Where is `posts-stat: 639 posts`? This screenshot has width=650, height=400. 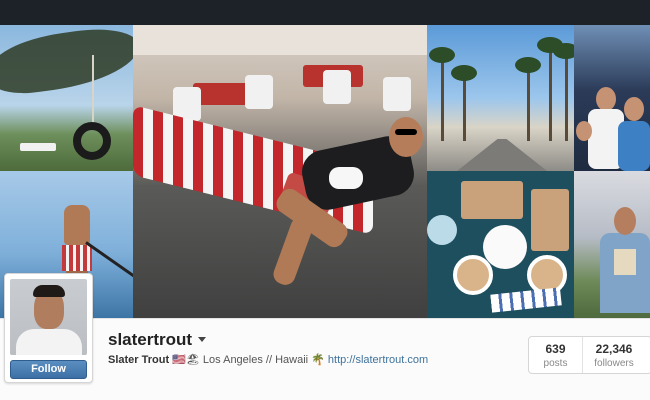
posts-stat: 639 posts is located at coordinates (556, 355).